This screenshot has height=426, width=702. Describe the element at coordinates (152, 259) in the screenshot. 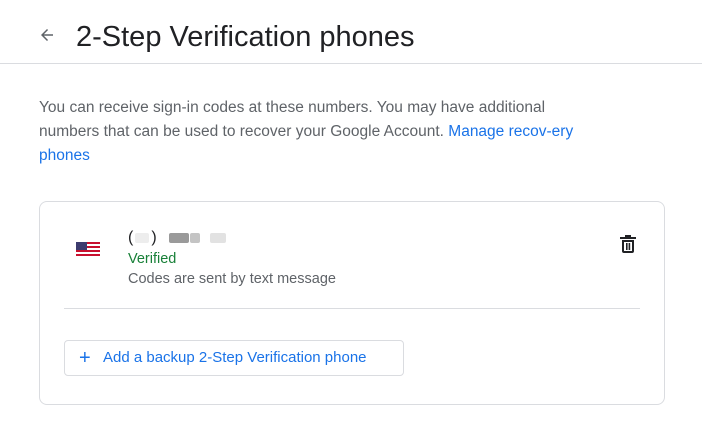

I see `verified-status: Verified` at that location.